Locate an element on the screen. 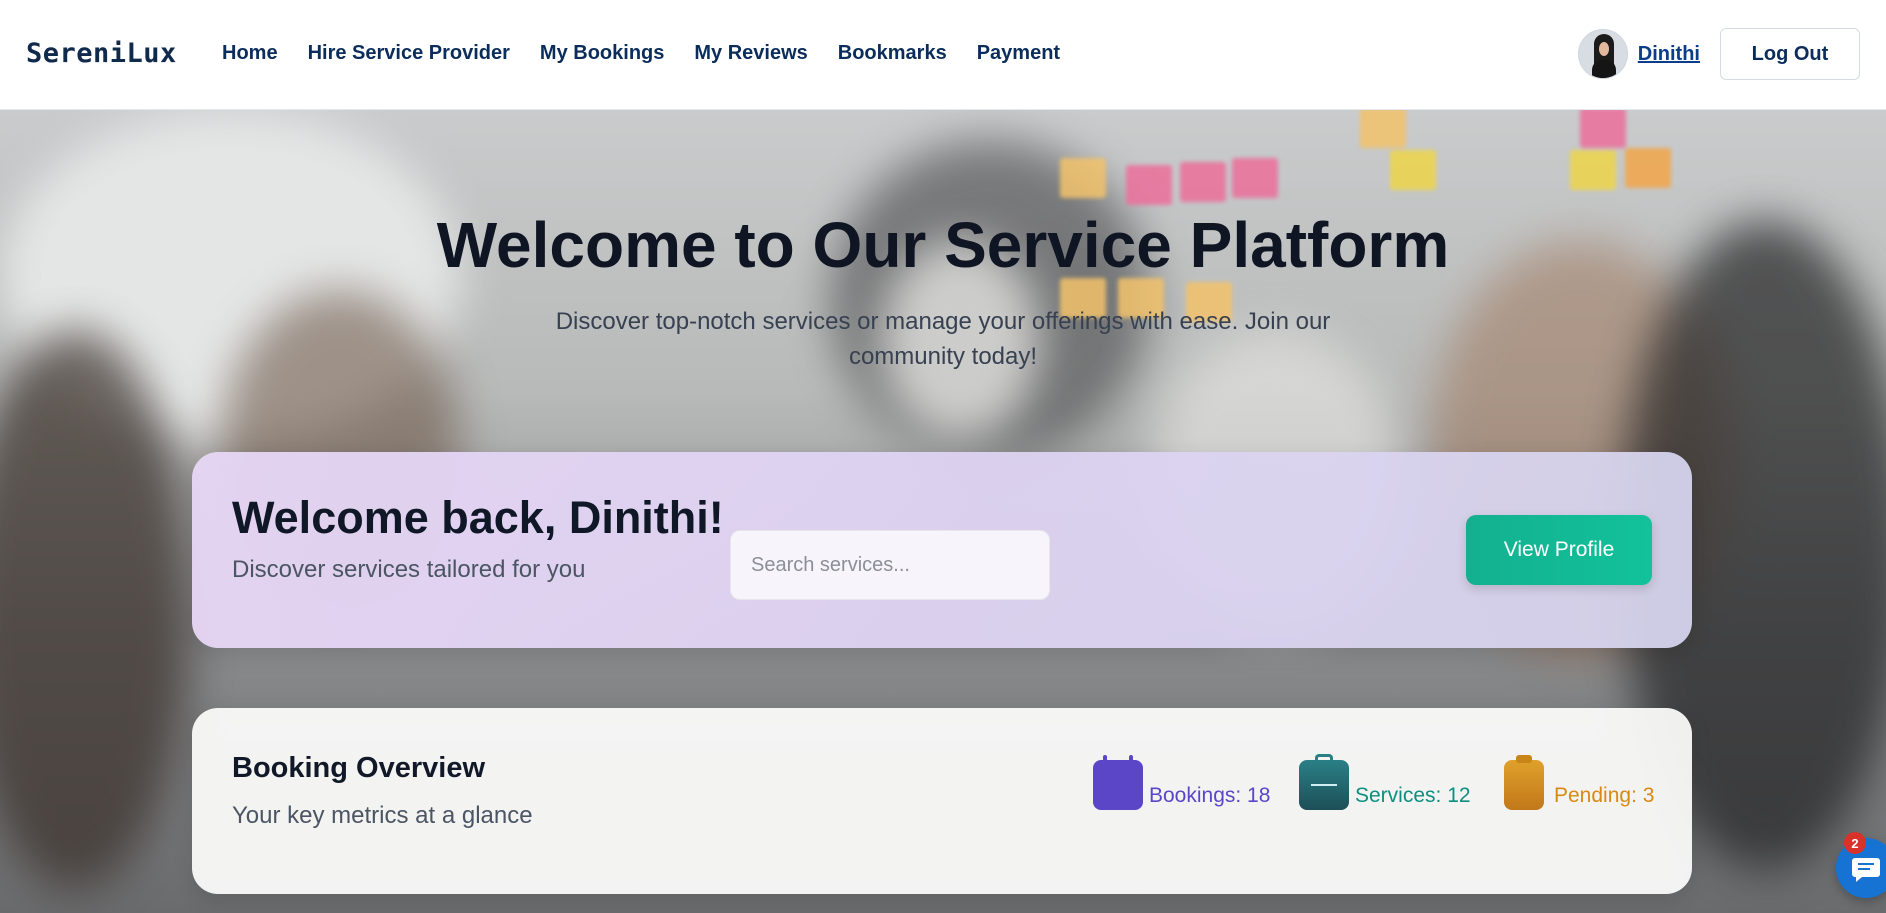 This screenshot has width=1886, height=913. welcome-subtitle: Discover services tailored for you is located at coordinates (409, 569).